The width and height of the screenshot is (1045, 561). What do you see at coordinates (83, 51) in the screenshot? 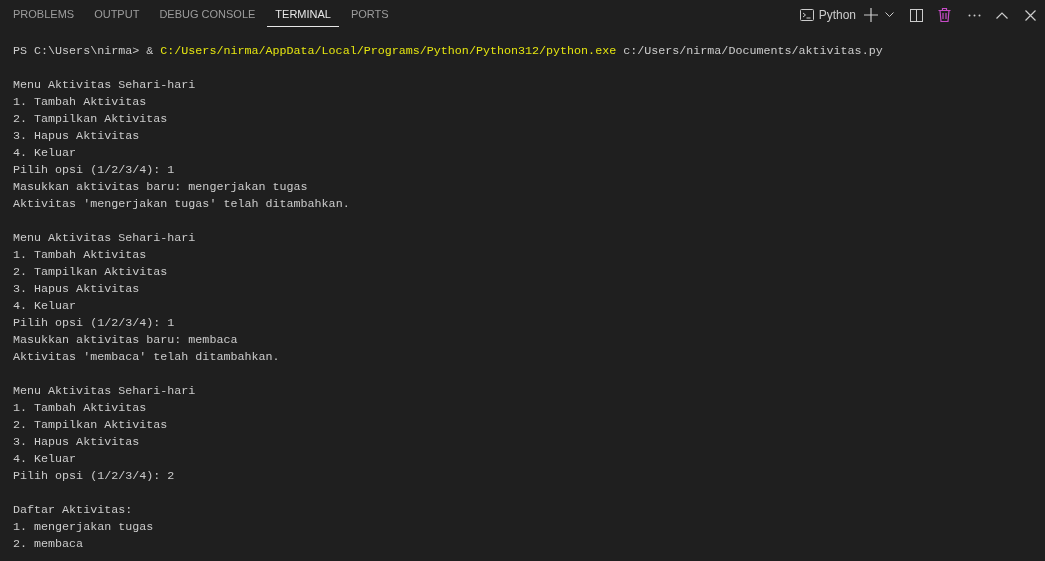
I see `prompt-text: PS C:\Users\nirma> &` at bounding box center [83, 51].